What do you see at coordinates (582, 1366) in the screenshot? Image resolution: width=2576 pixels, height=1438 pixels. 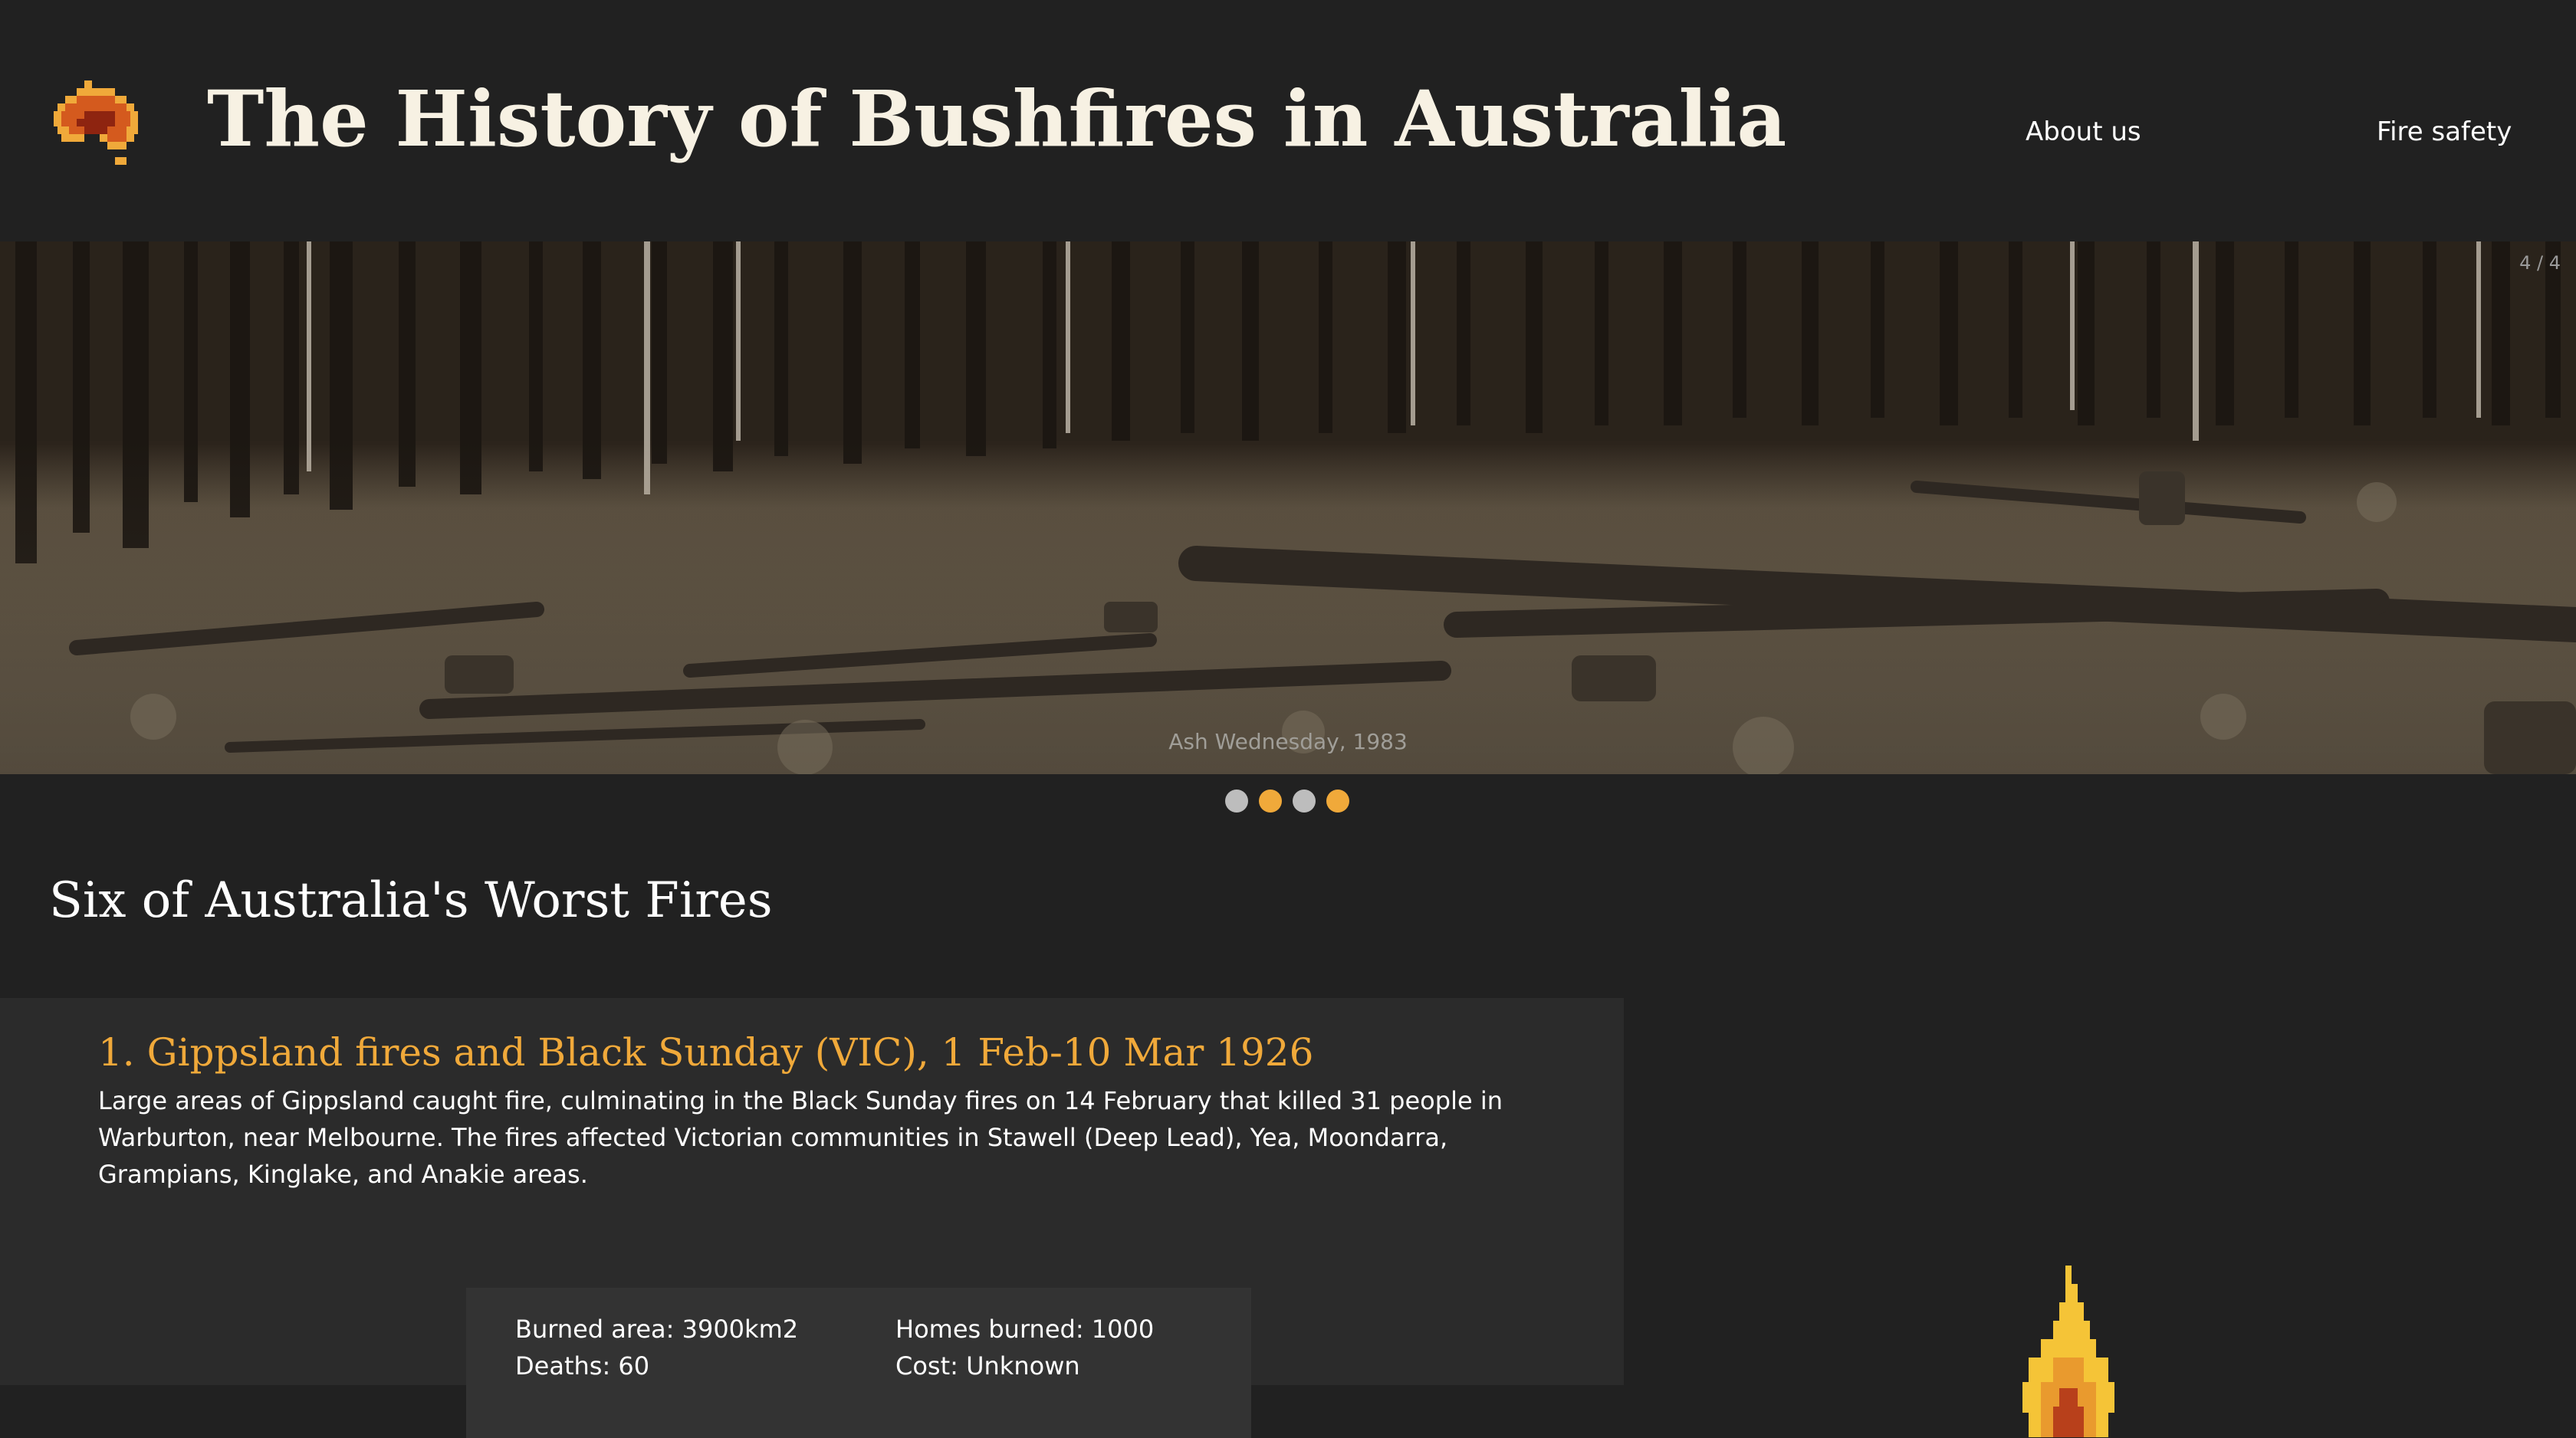 I see `stat-deaths: Deaths: 60` at bounding box center [582, 1366].